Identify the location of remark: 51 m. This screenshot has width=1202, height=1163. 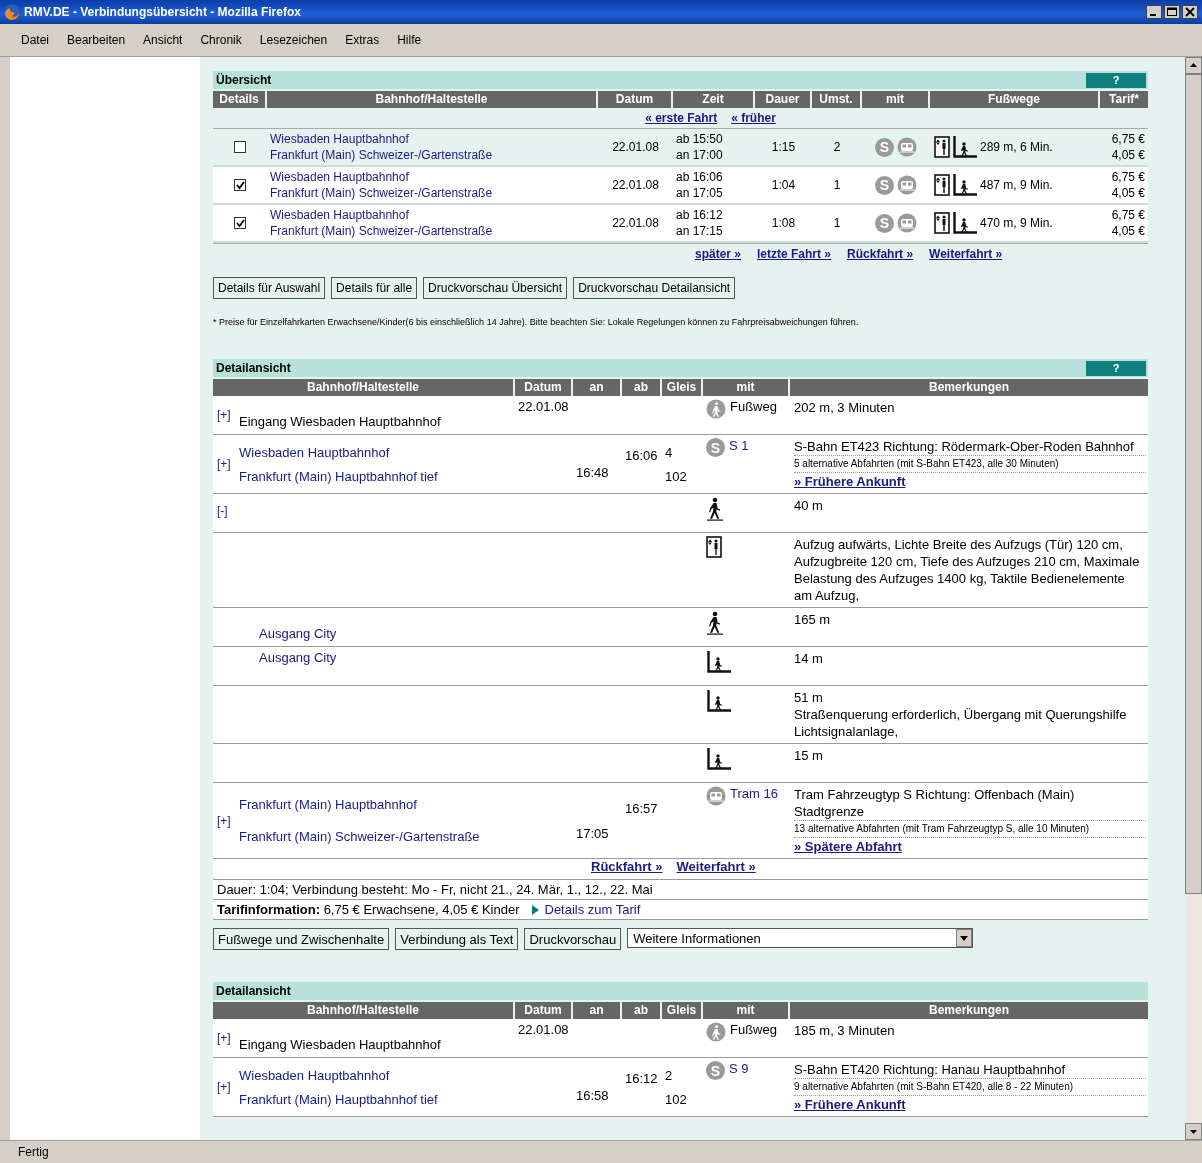
(809, 697).